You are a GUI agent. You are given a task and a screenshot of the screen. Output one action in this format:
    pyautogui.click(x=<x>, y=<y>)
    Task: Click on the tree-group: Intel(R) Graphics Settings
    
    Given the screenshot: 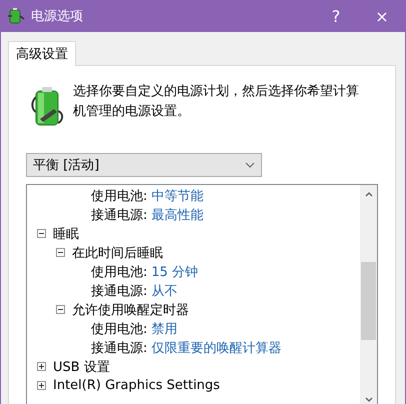 What is the action you would take?
    pyautogui.click(x=136, y=385)
    